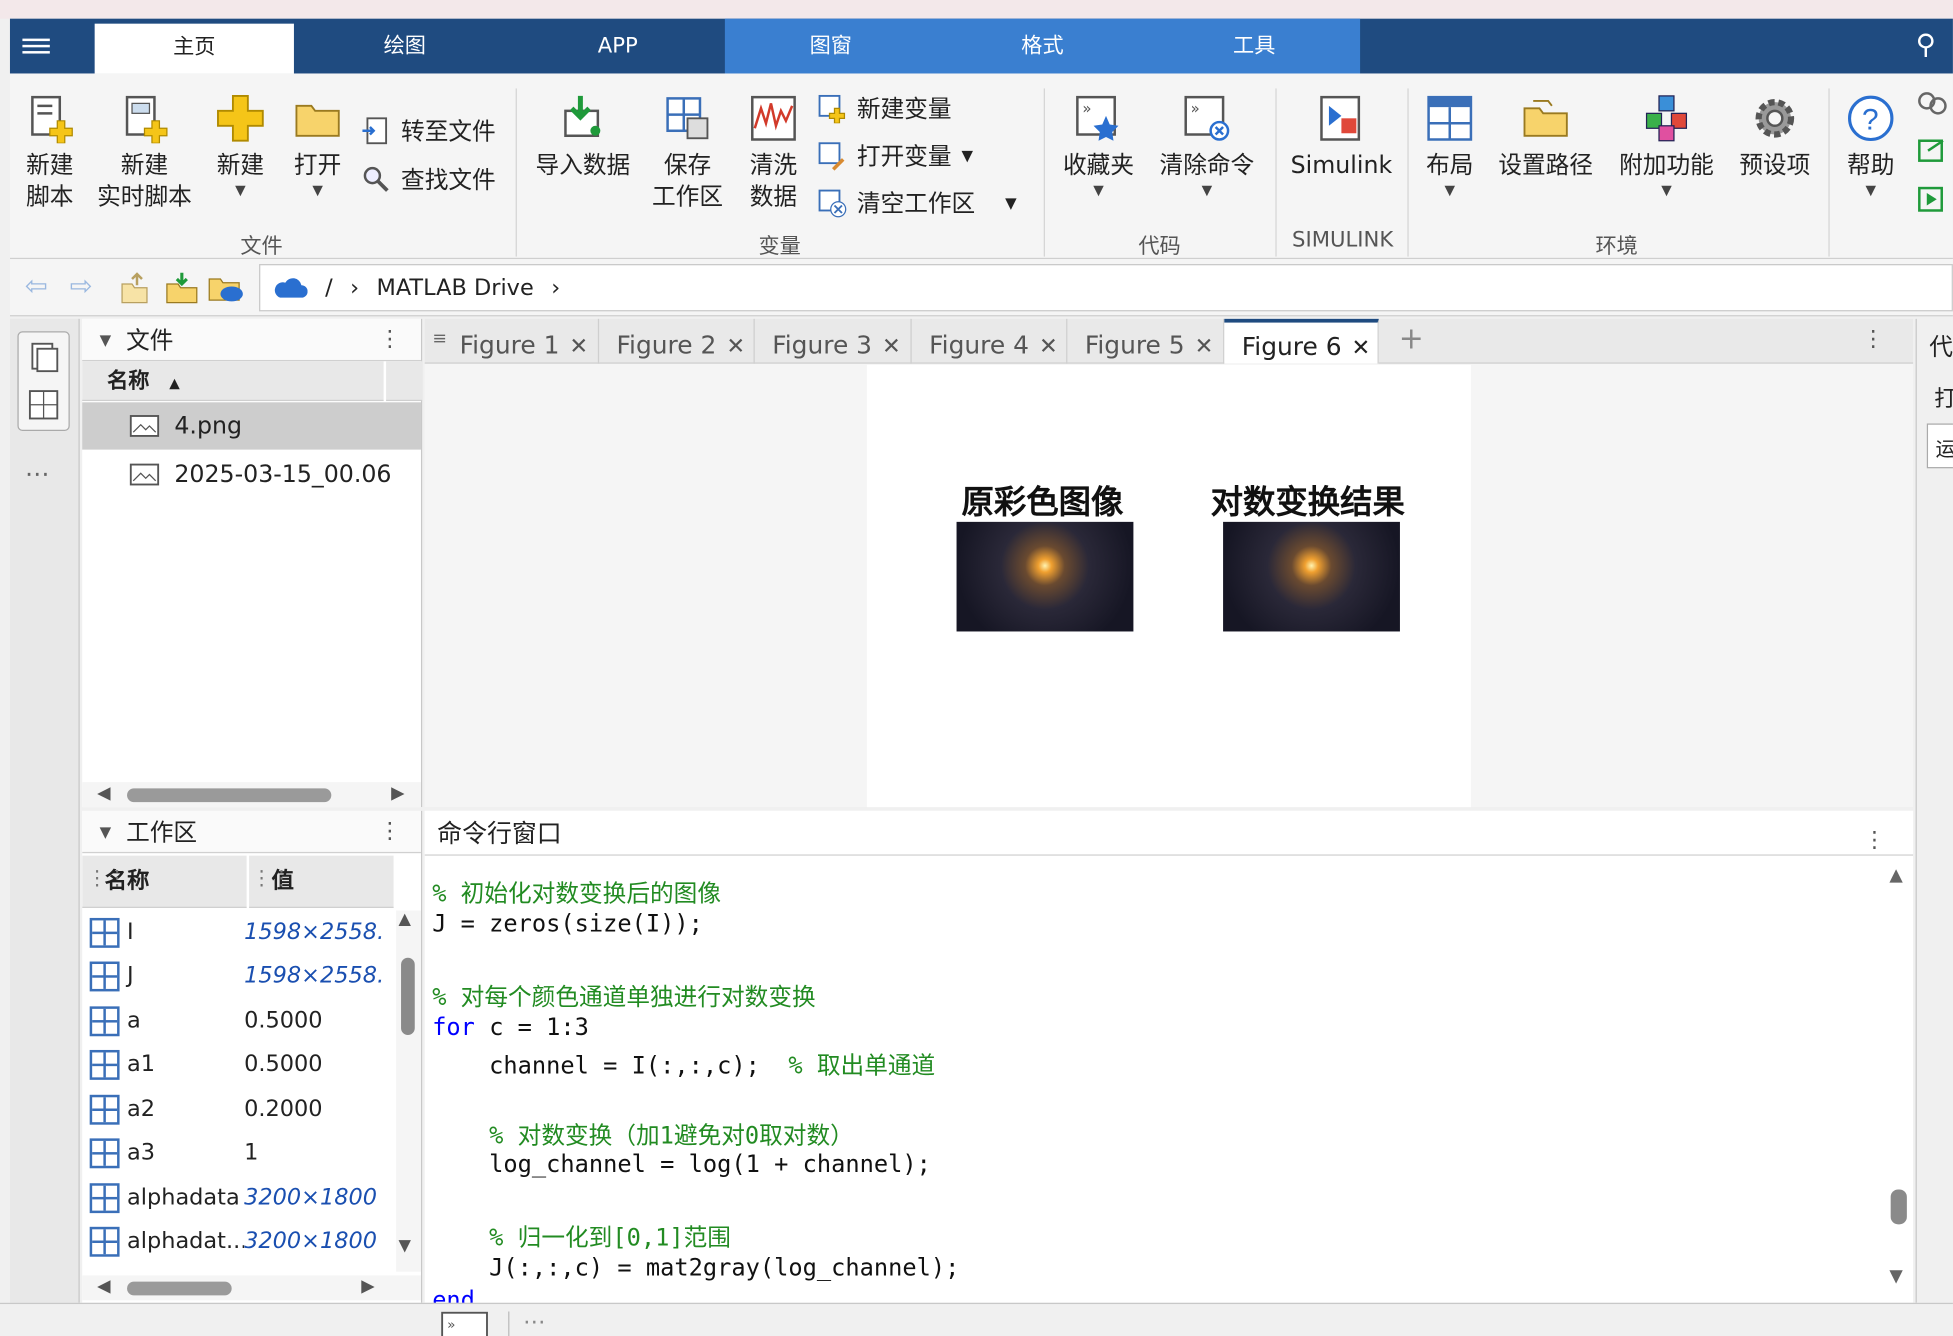 The width and height of the screenshot is (1953, 1336). I want to click on tab-format: 格式, so click(1043, 46).